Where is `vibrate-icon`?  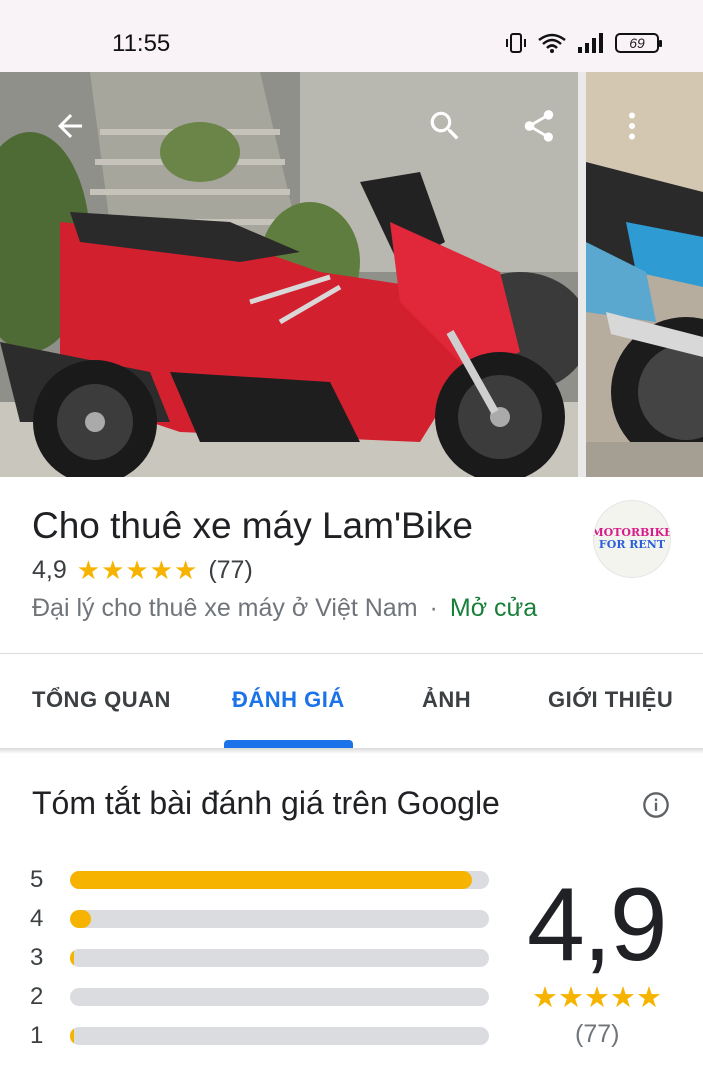 vibrate-icon is located at coordinates (516, 43).